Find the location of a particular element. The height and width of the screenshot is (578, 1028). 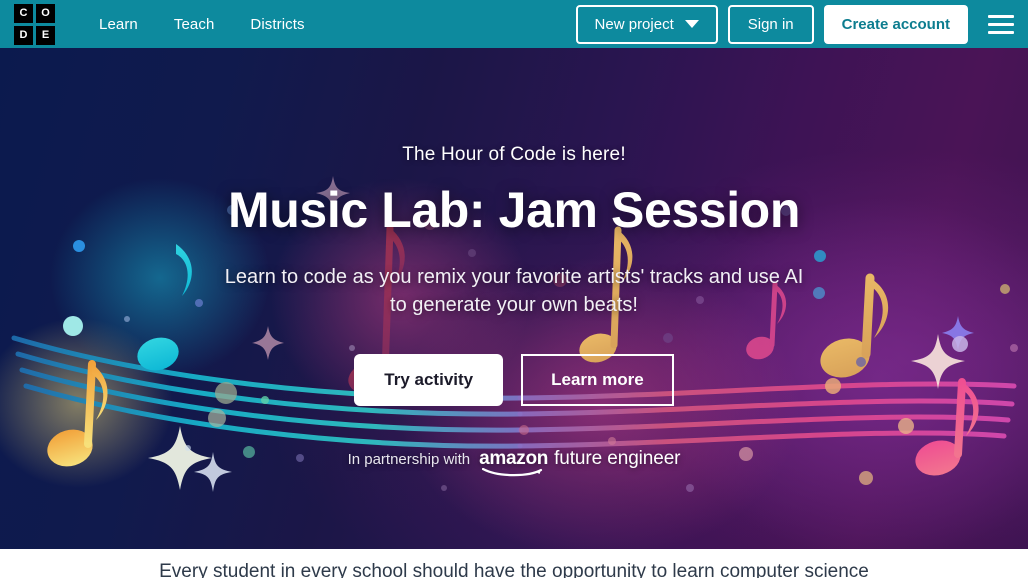

amazon-future-engineer-logo: amazon future engineer is located at coordinates (580, 462).